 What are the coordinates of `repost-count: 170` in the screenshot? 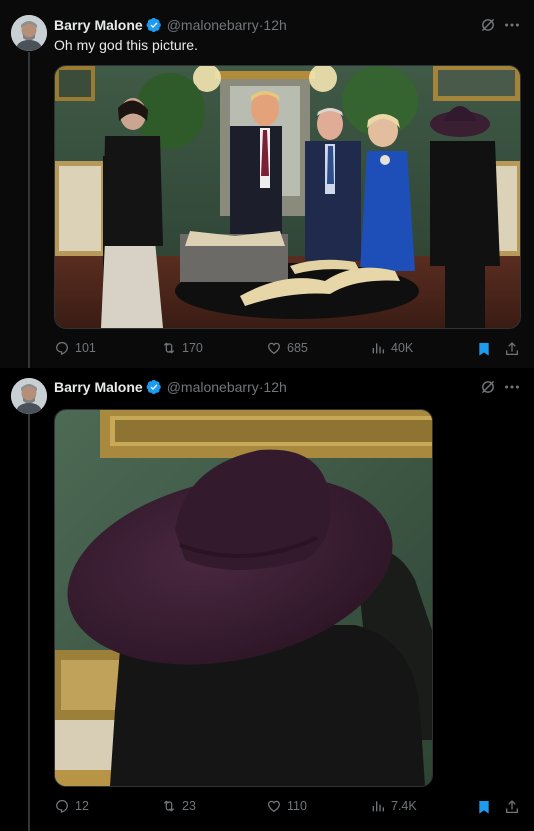 It's located at (192, 348).